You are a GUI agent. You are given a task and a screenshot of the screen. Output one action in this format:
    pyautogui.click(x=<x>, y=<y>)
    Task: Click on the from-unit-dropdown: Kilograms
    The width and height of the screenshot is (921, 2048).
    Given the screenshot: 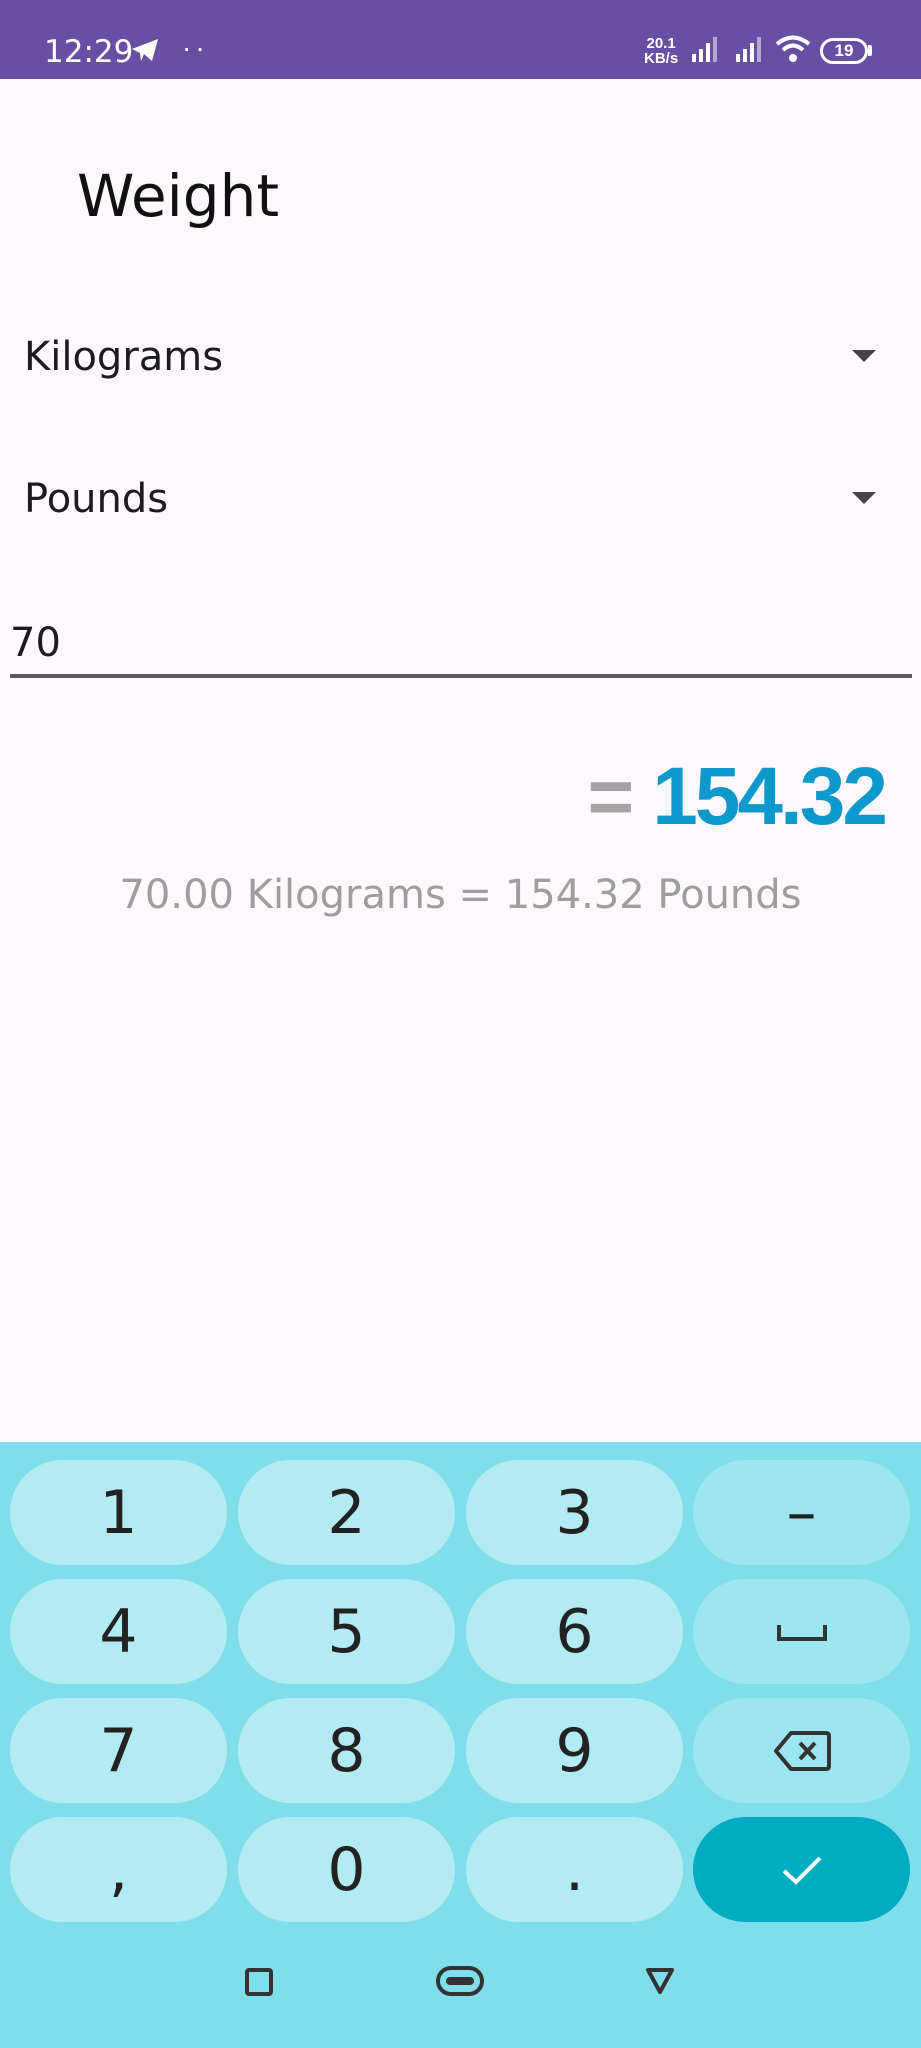 What is the action you would take?
    pyautogui.click(x=460, y=358)
    